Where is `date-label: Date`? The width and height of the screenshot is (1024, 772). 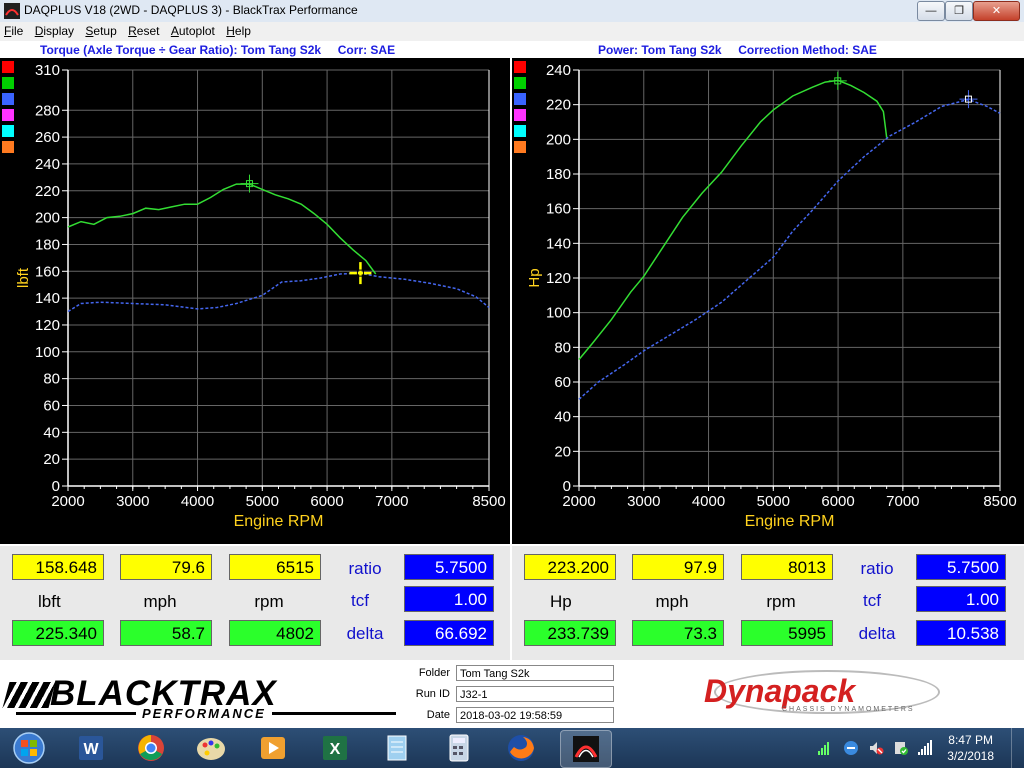
date-label: Date is located at coordinates (438, 715).